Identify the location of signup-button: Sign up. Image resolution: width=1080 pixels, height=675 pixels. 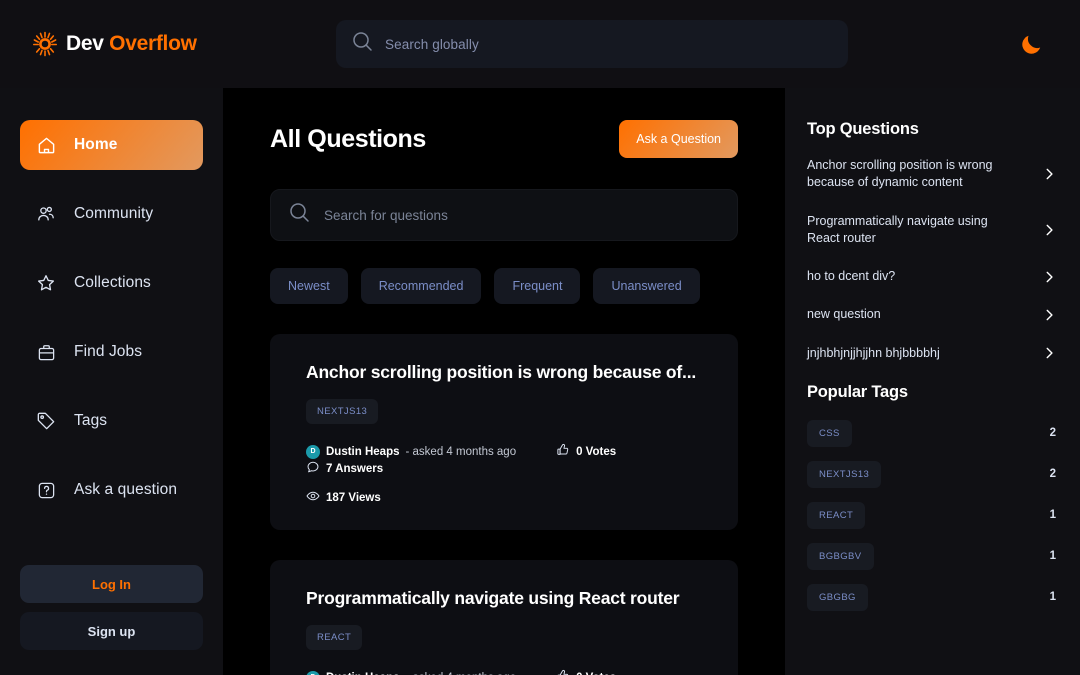
(111, 631).